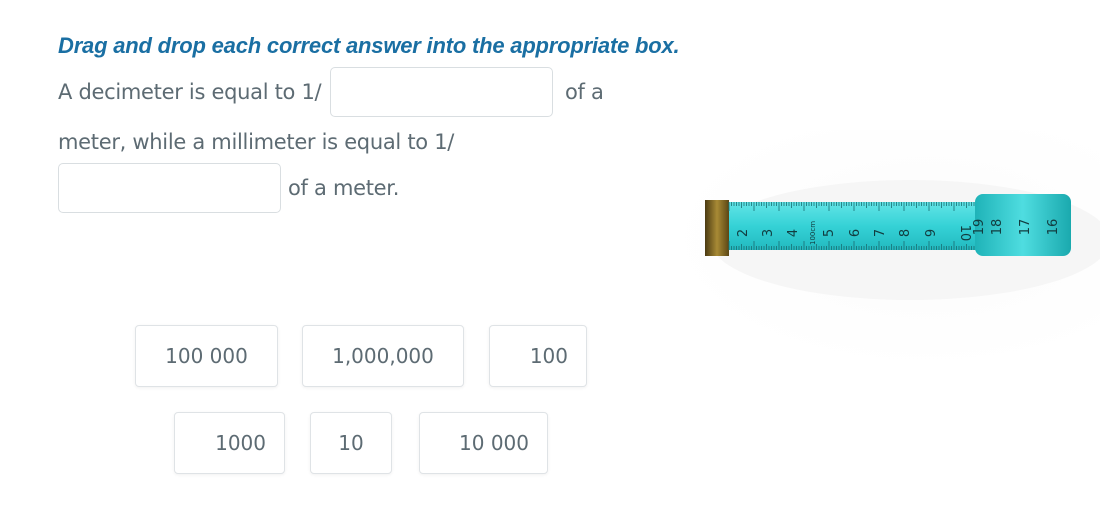 The height and width of the screenshot is (517, 1100). Describe the element at coordinates (229, 443) in the screenshot. I see `answer-tile-1000: 1000` at that location.